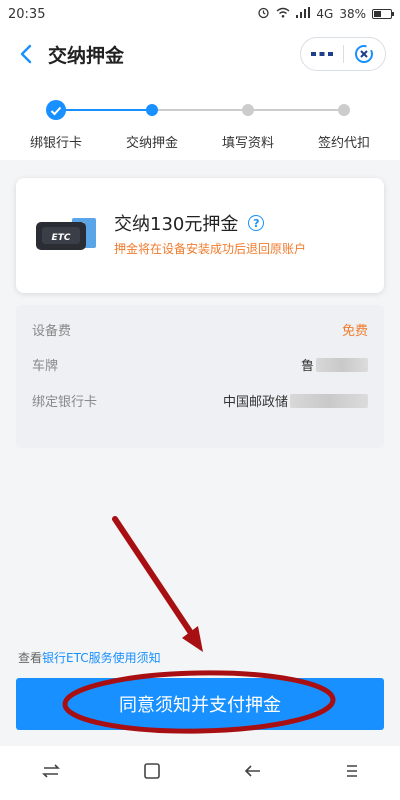 Image resolution: width=400 pixels, height=800 pixels. What do you see at coordinates (152, 110) in the screenshot?
I see `step-current-marker` at bounding box center [152, 110].